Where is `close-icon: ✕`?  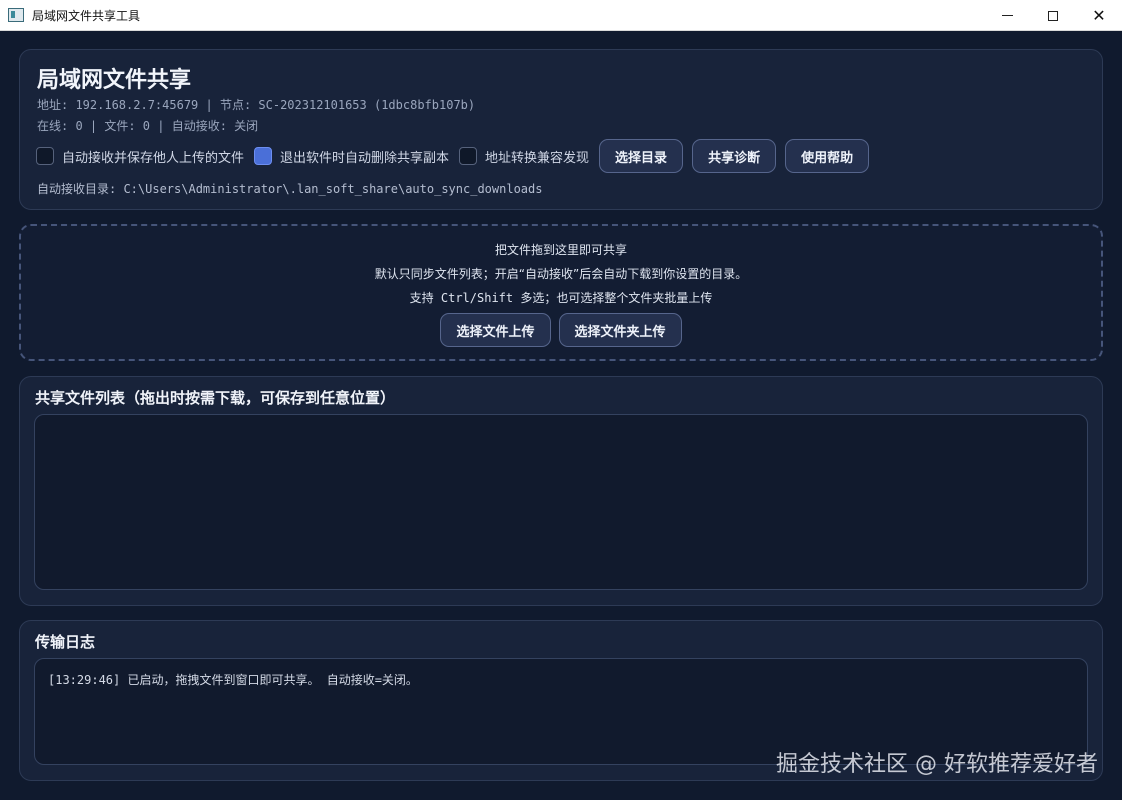
close-icon: ✕ is located at coordinates (1099, 15).